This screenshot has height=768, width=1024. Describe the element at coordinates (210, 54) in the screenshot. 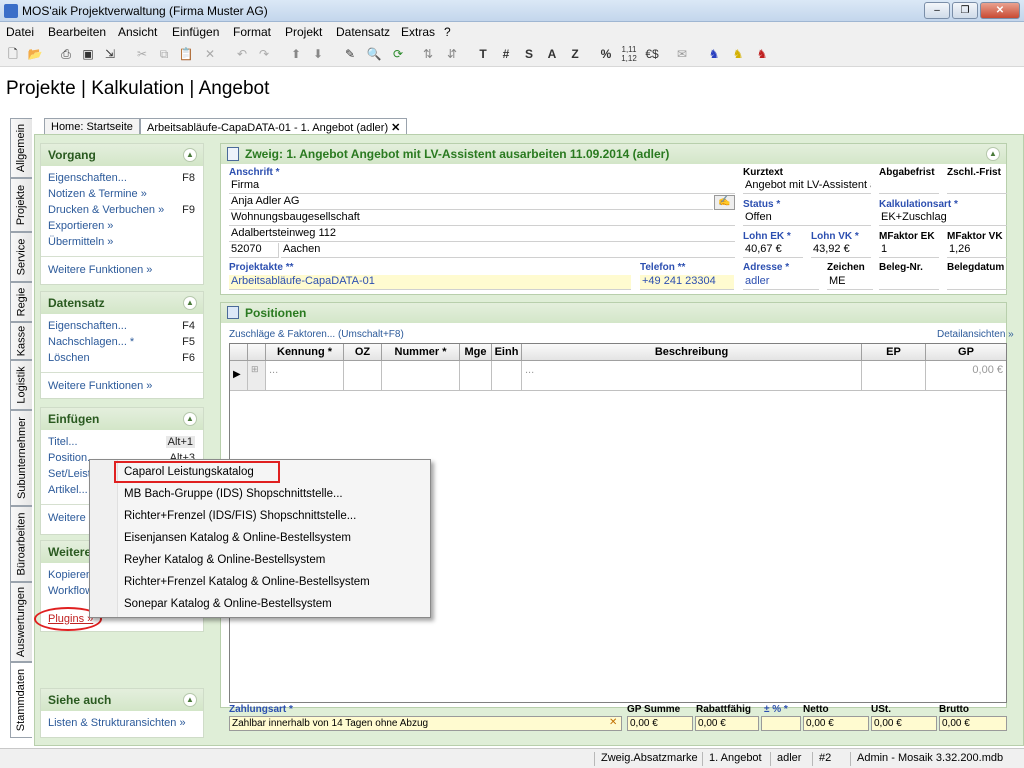

I see `delete-icon: ✕` at that location.